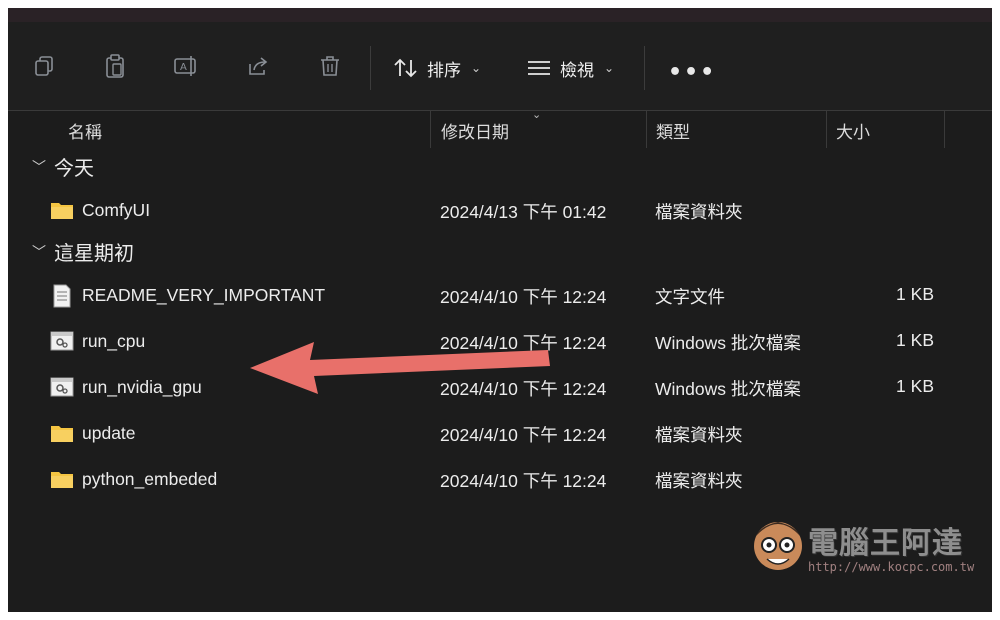 The width and height of the screenshot is (1000, 620). Describe the element at coordinates (500, 15) in the screenshot. I see `title-strip` at that location.